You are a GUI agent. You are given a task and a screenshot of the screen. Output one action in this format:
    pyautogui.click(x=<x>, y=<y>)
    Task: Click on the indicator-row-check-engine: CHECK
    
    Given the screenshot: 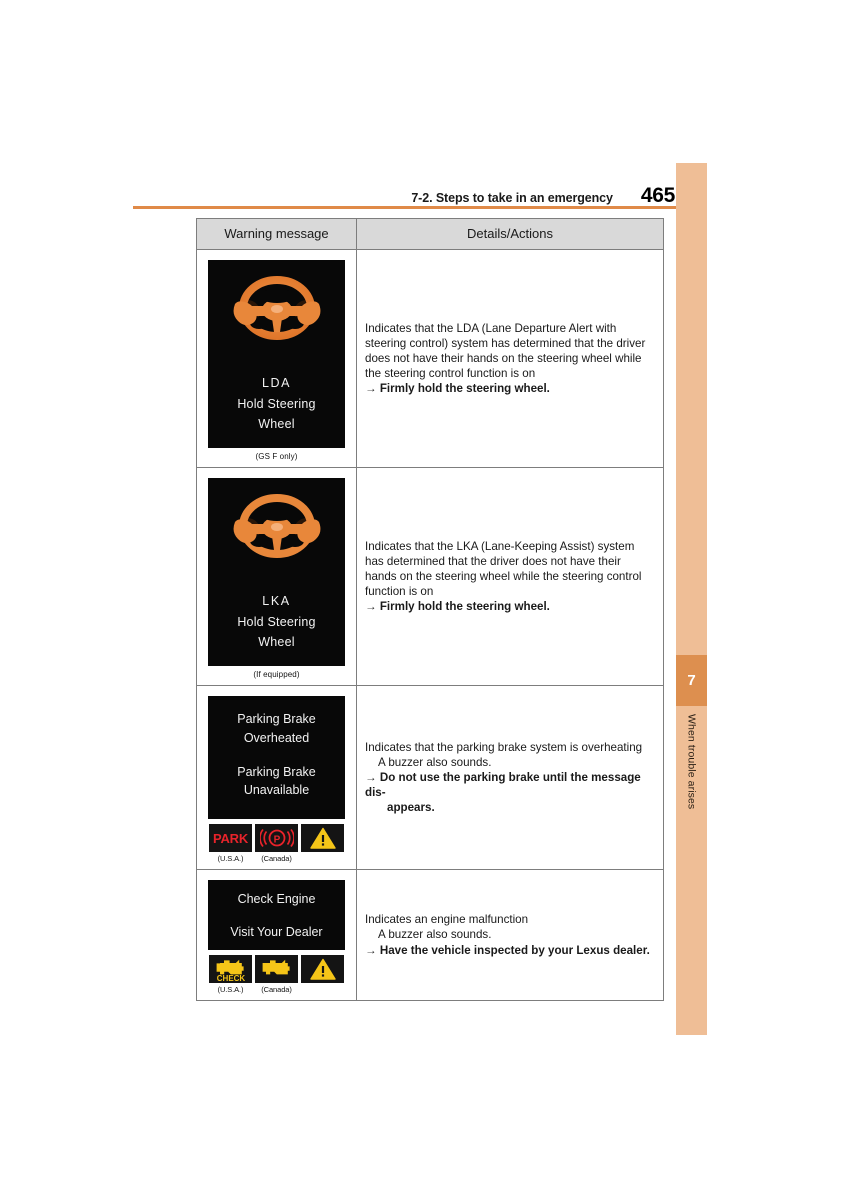 What is the action you would take?
    pyautogui.click(x=276, y=969)
    